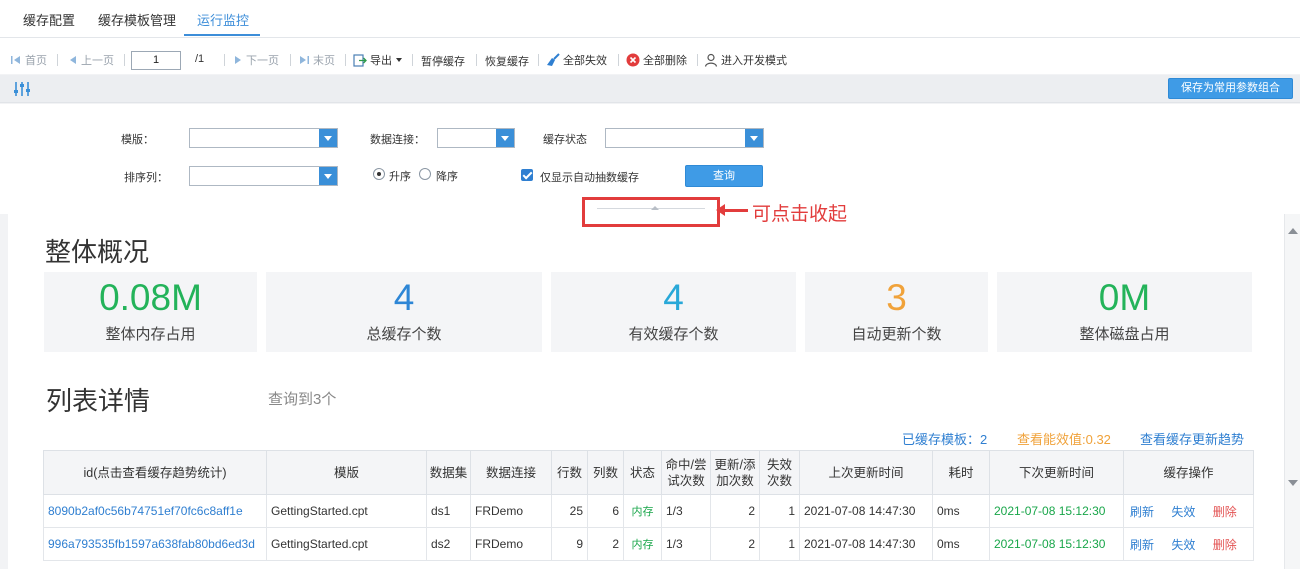 The width and height of the screenshot is (1300, 569). Describe the element at coordinates (686, 472) in the screenshot. I see `column-header: 命中/尝试次数` at that location.